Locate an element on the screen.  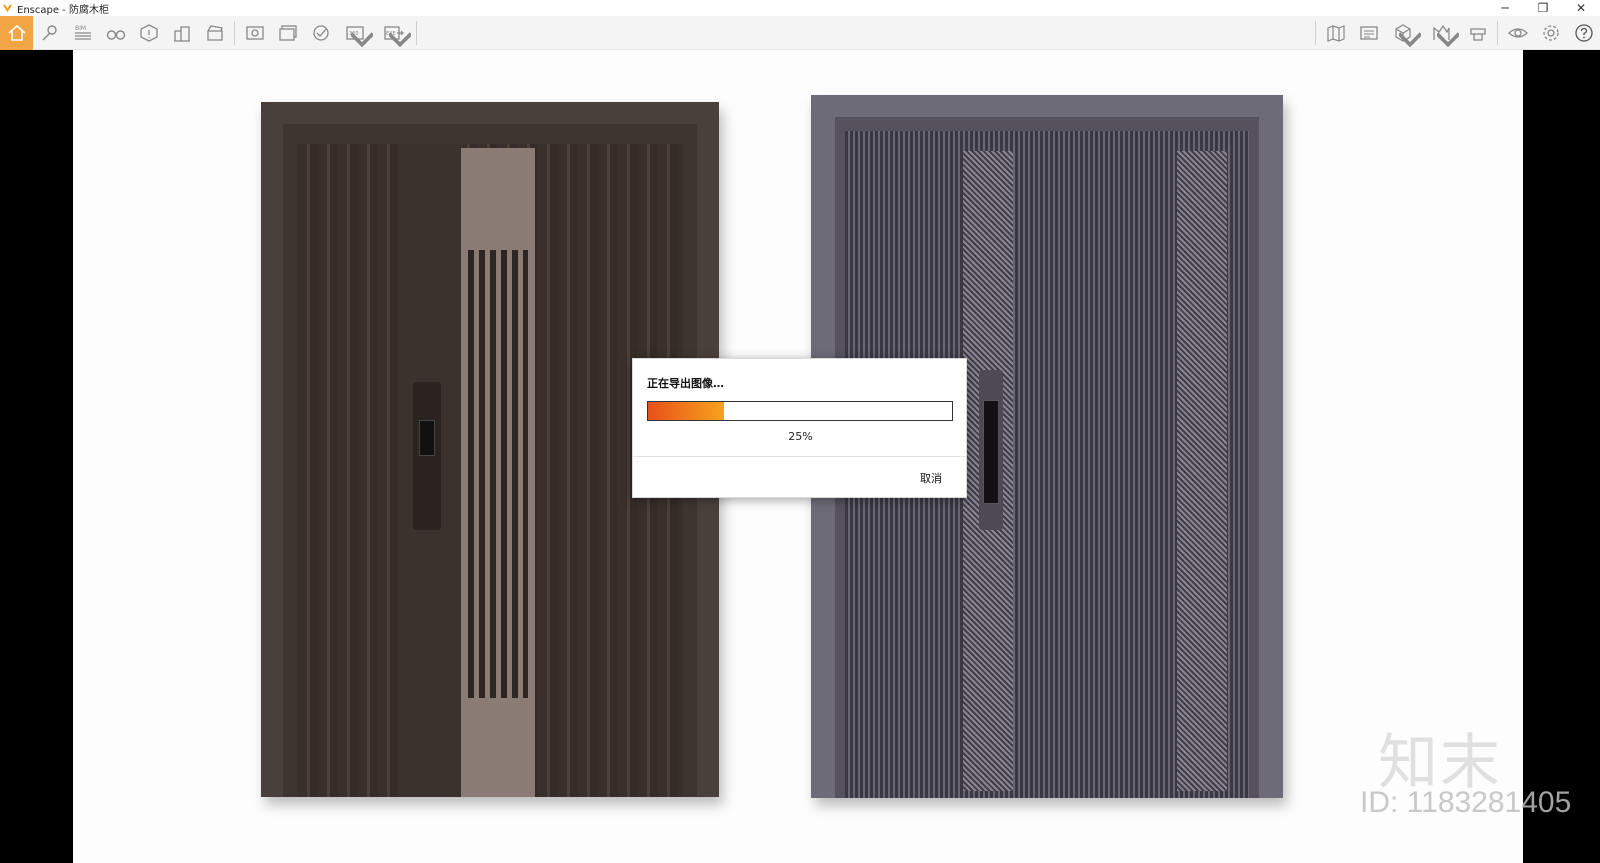
title-bar: Enscape - 防腐木柜 ─ ❐ ✕ is located at coordinates (800, 8).